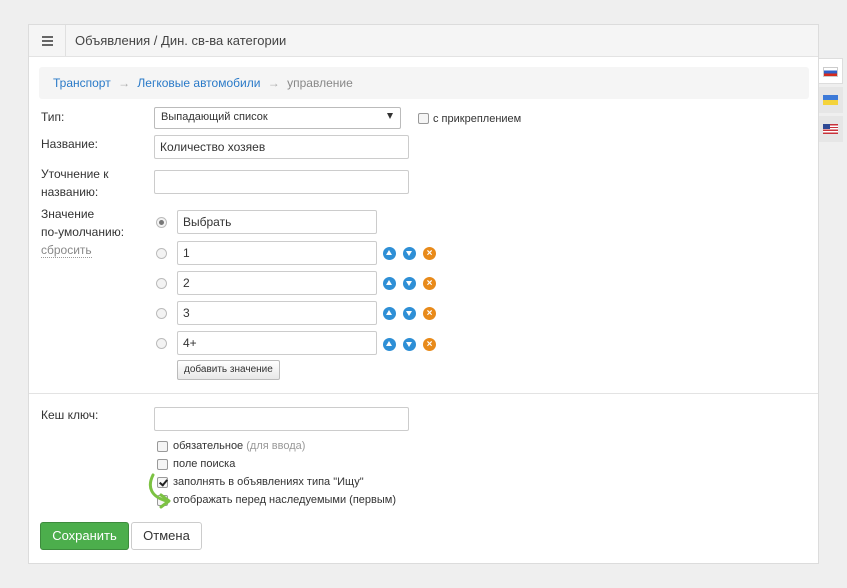 The width and height of the screenshot is (847, 588). I want to click on breadcrumb-current: управление, so click(320, 83).